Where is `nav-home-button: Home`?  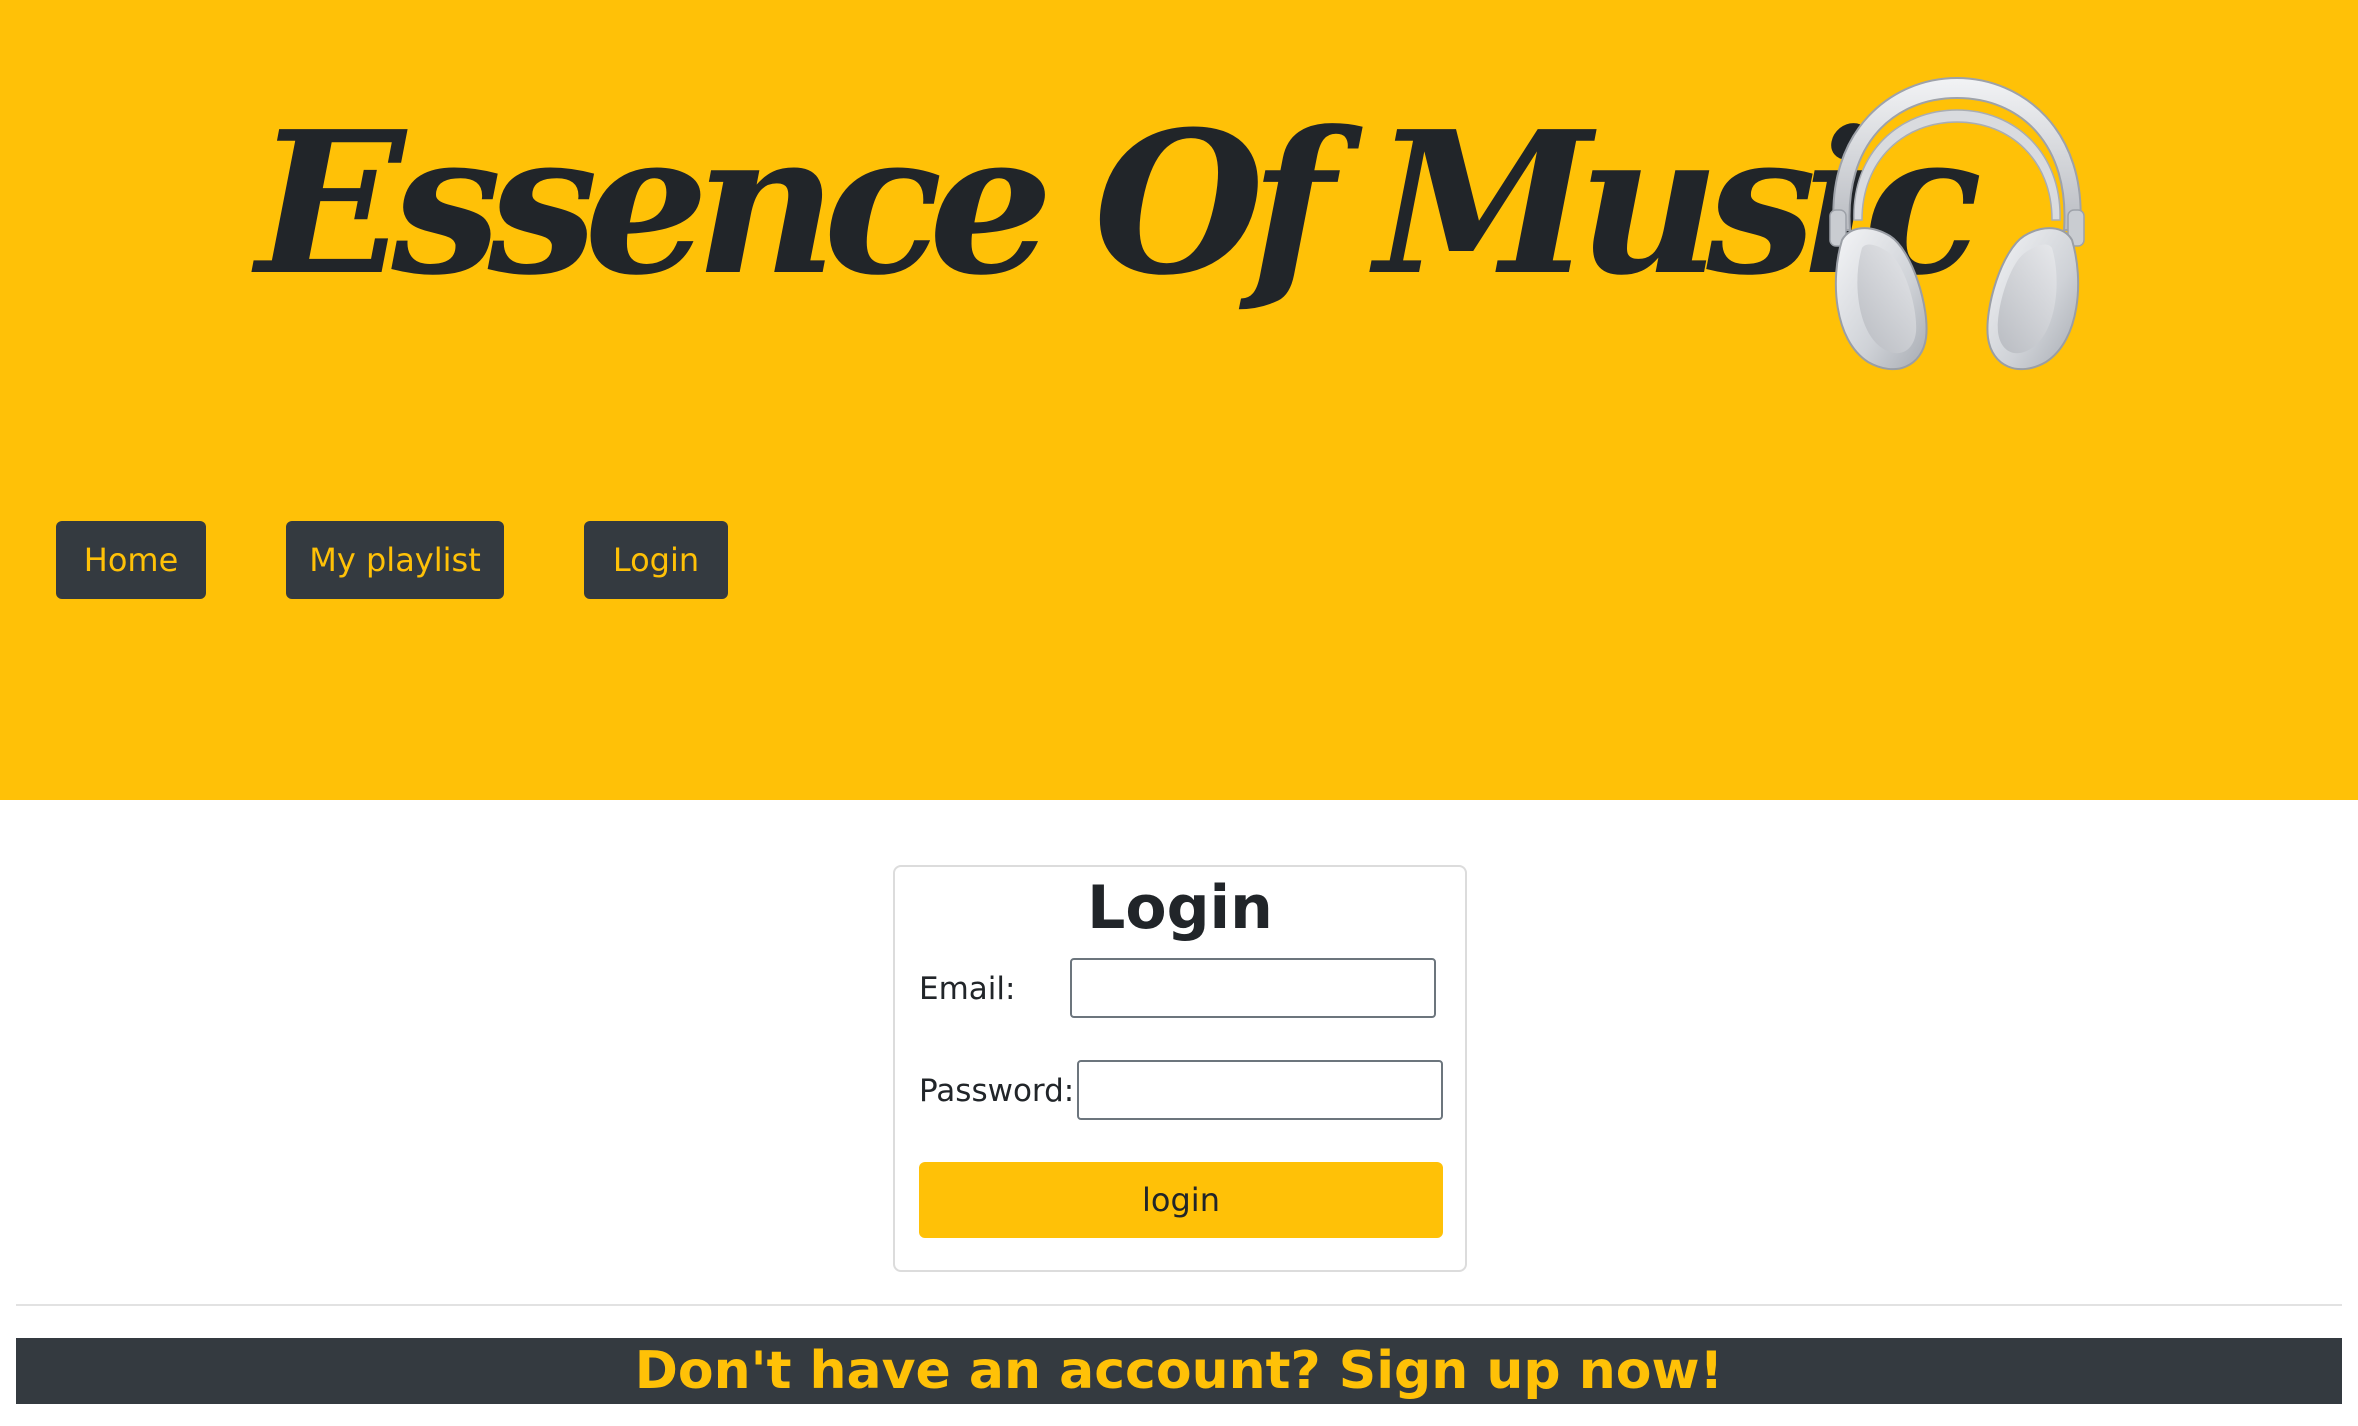 nav-home-button: Home is located at coordinates (131, 560).